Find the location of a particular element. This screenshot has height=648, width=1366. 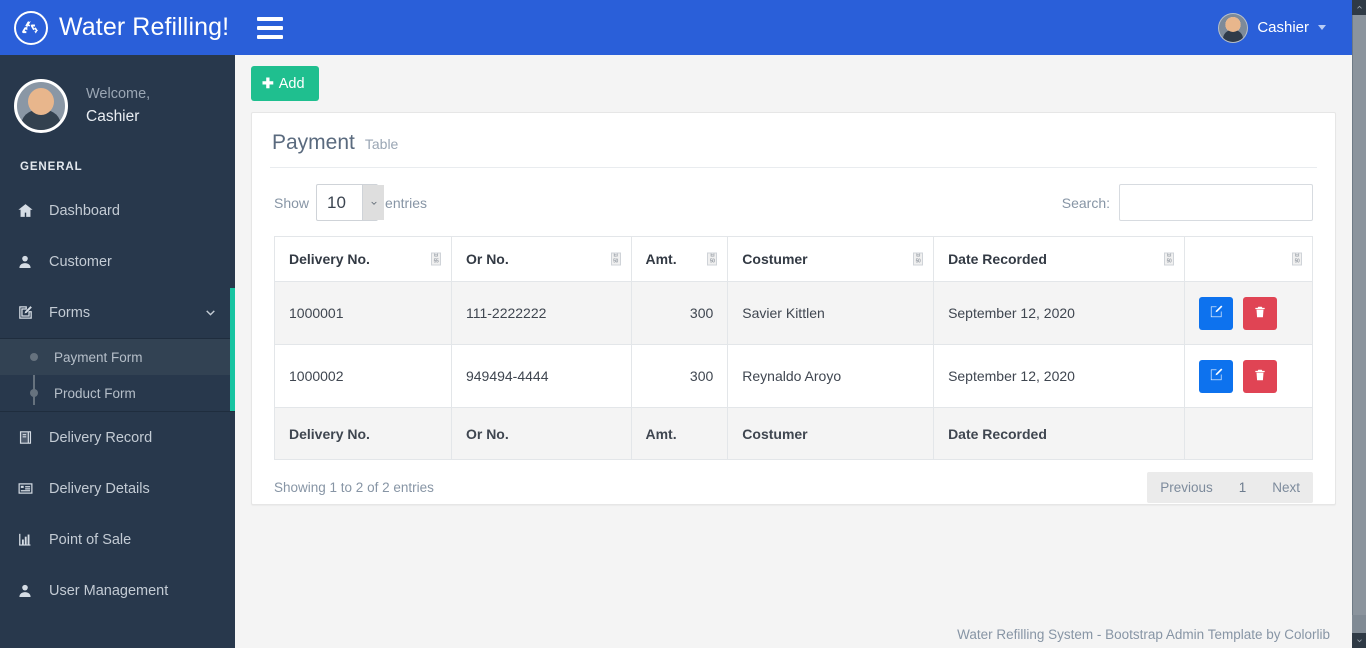

sidebar-item-customer: Customer is located at coordinates (117, 261).